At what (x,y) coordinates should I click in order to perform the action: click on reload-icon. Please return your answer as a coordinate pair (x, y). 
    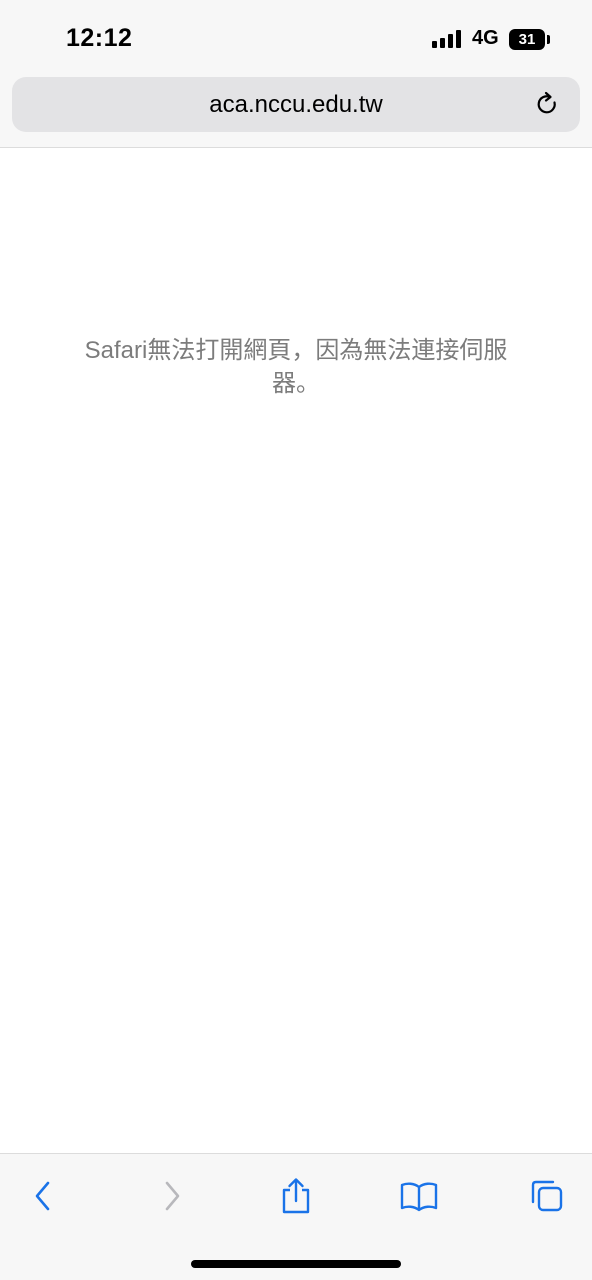
    Looking at the image, I should click on (547, 104).